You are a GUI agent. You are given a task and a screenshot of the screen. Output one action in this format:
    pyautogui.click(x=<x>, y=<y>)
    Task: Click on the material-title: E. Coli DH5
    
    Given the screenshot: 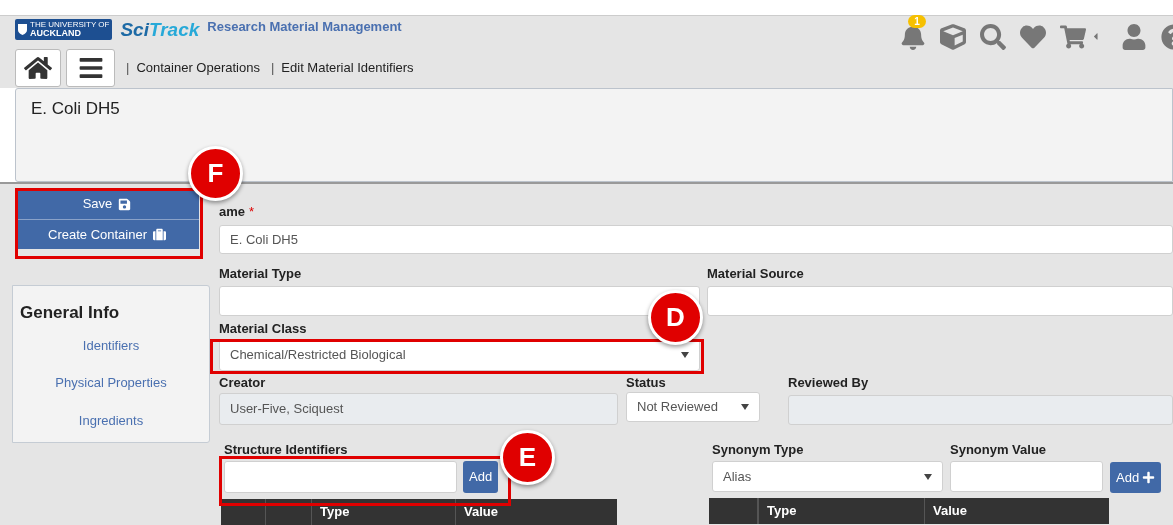 What is the action you would take?
    pyautogui.click(x=75, y=108)
    